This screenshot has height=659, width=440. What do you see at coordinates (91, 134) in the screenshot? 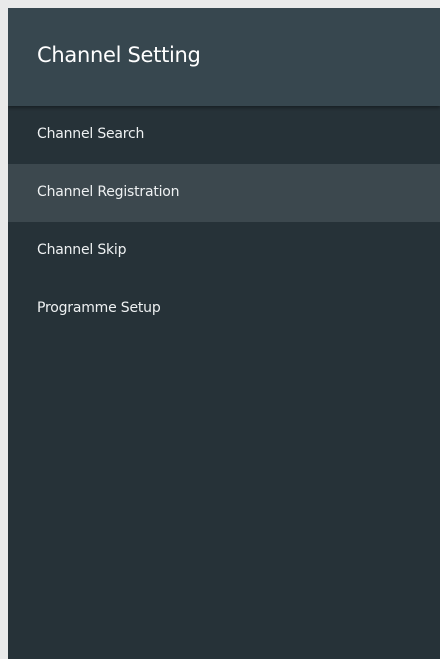
I see `menu-item-label: Channel Search` at bounding box center [91, 134].